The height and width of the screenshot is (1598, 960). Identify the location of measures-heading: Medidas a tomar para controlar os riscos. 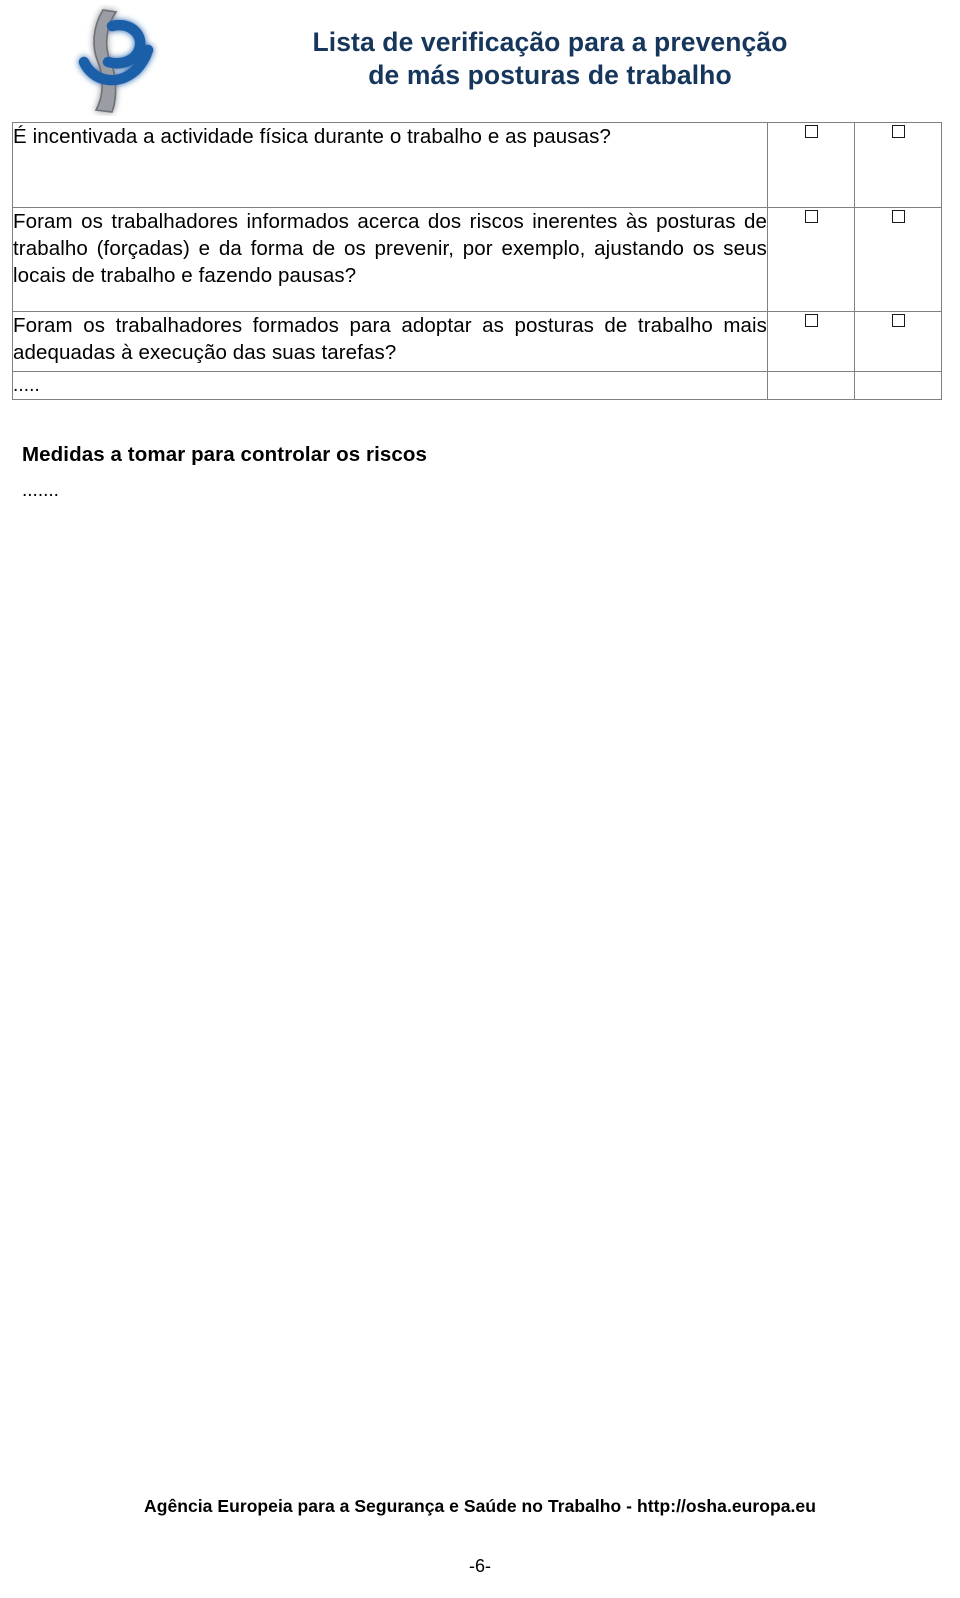
(225, 454).